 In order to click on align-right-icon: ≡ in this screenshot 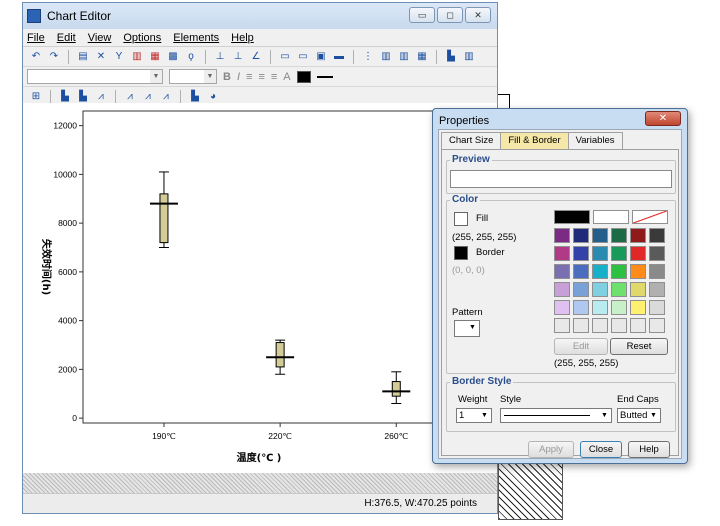, I will do `click(274, 77)`.